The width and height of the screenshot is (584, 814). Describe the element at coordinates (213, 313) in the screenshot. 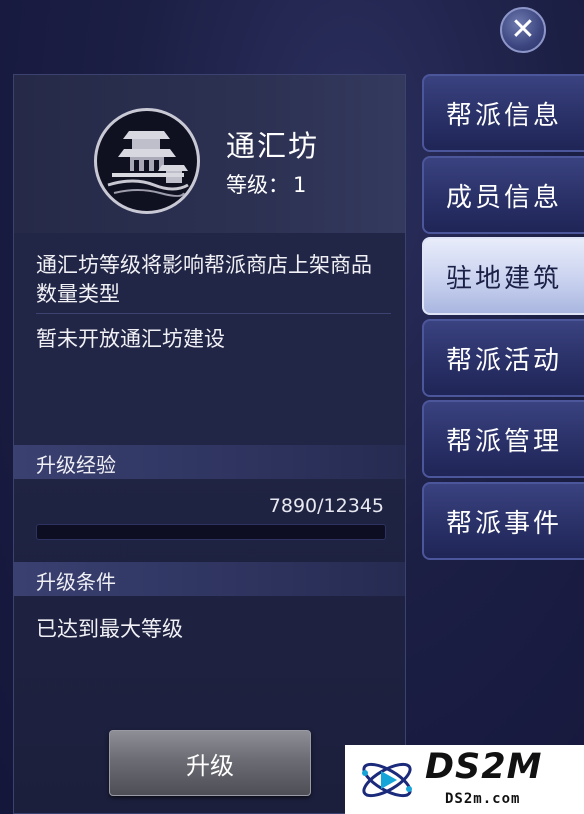

I see `divider` at that location.